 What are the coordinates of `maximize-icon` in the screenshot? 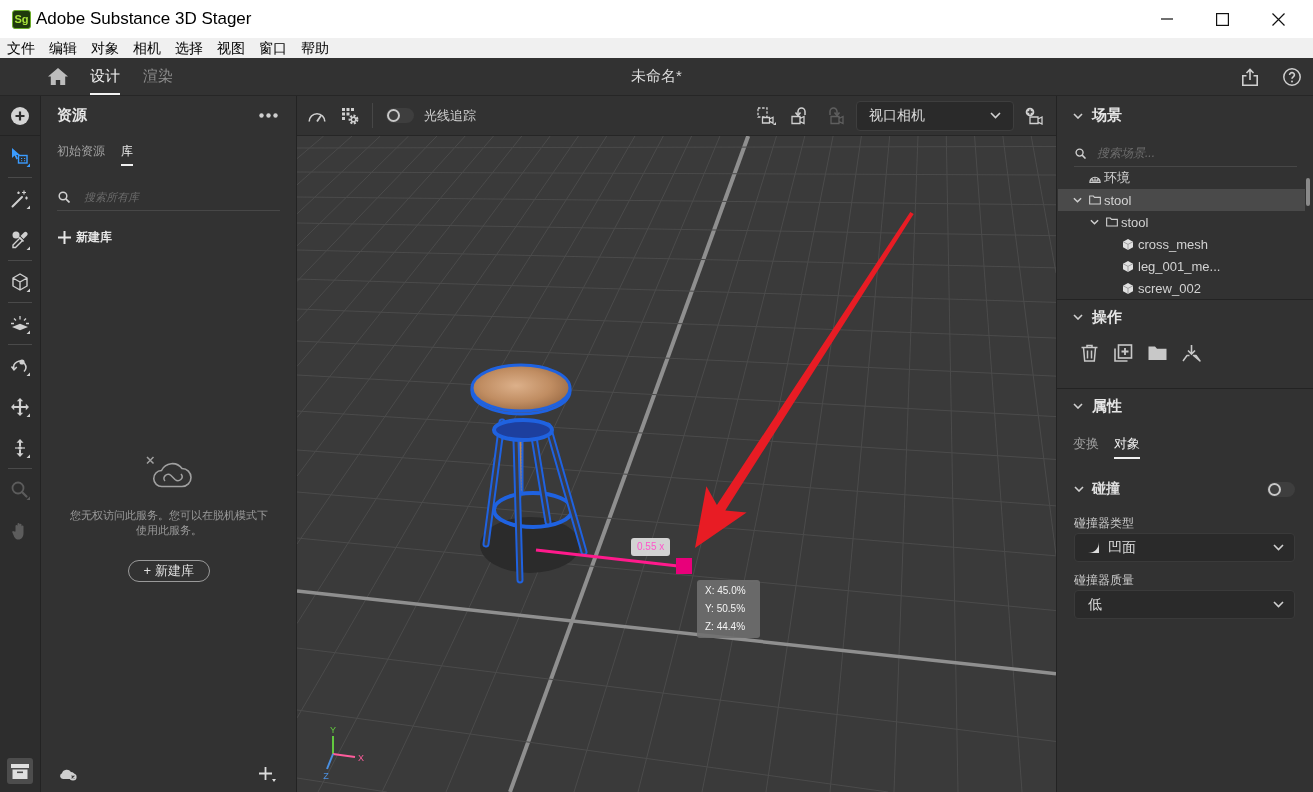 It's located at (1222, 19).